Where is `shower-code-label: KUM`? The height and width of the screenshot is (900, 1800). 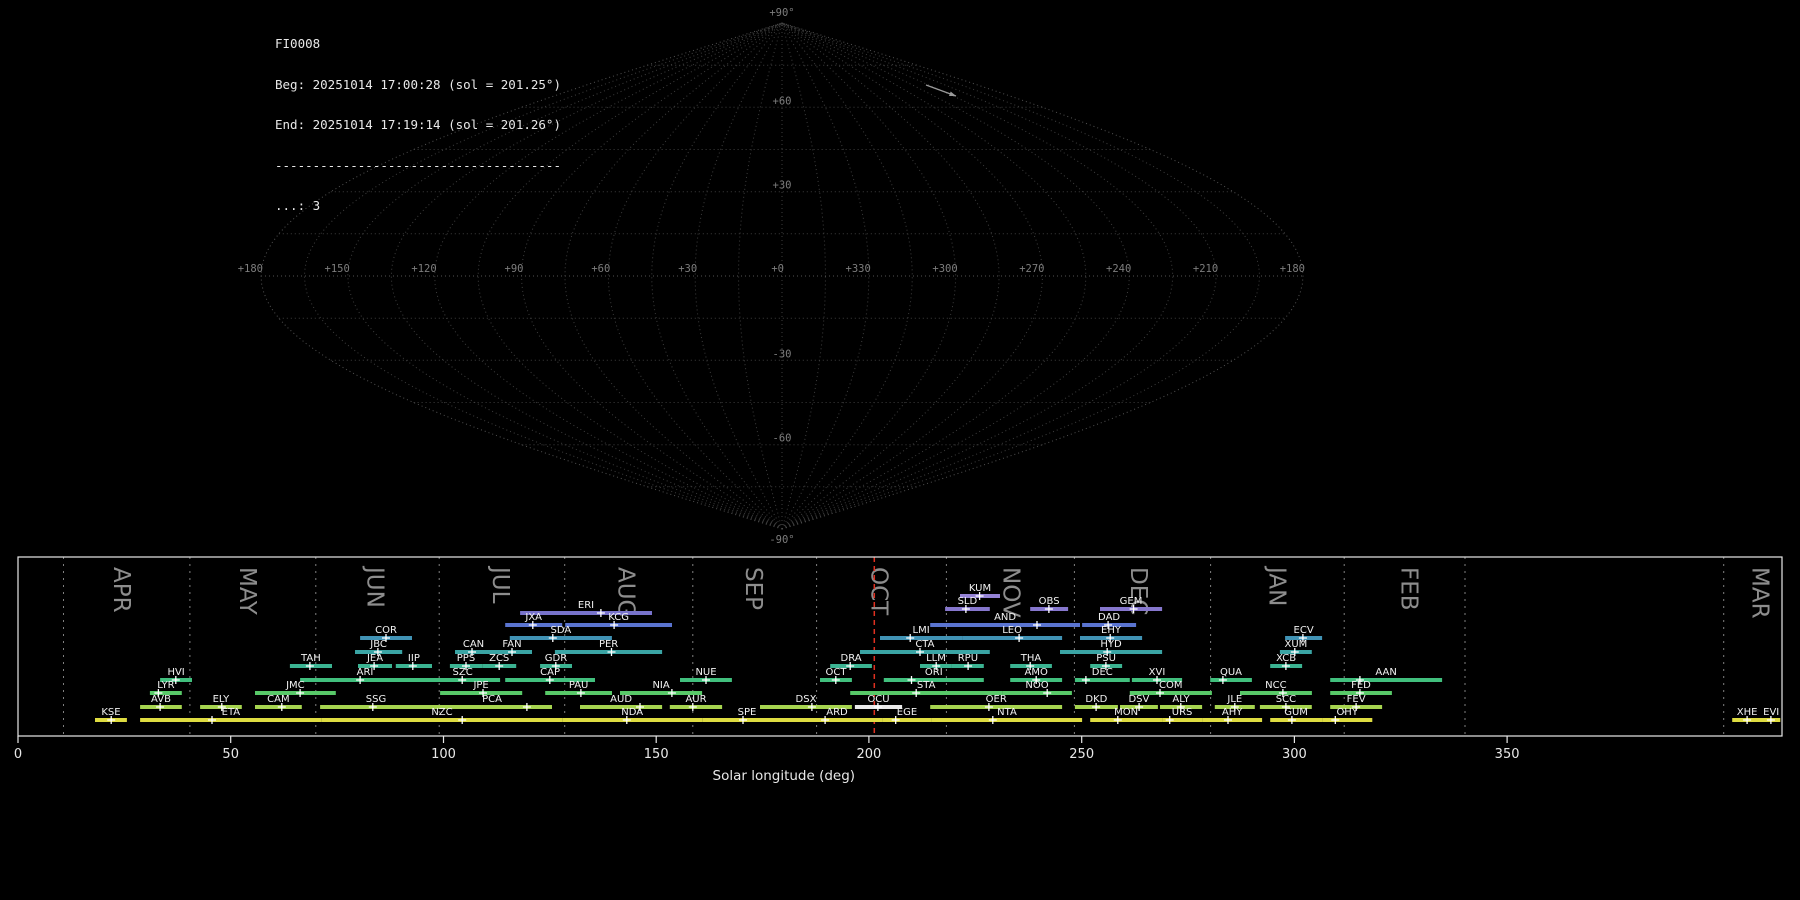
shower-code-label: KUM is located at coordinates (980, 588).